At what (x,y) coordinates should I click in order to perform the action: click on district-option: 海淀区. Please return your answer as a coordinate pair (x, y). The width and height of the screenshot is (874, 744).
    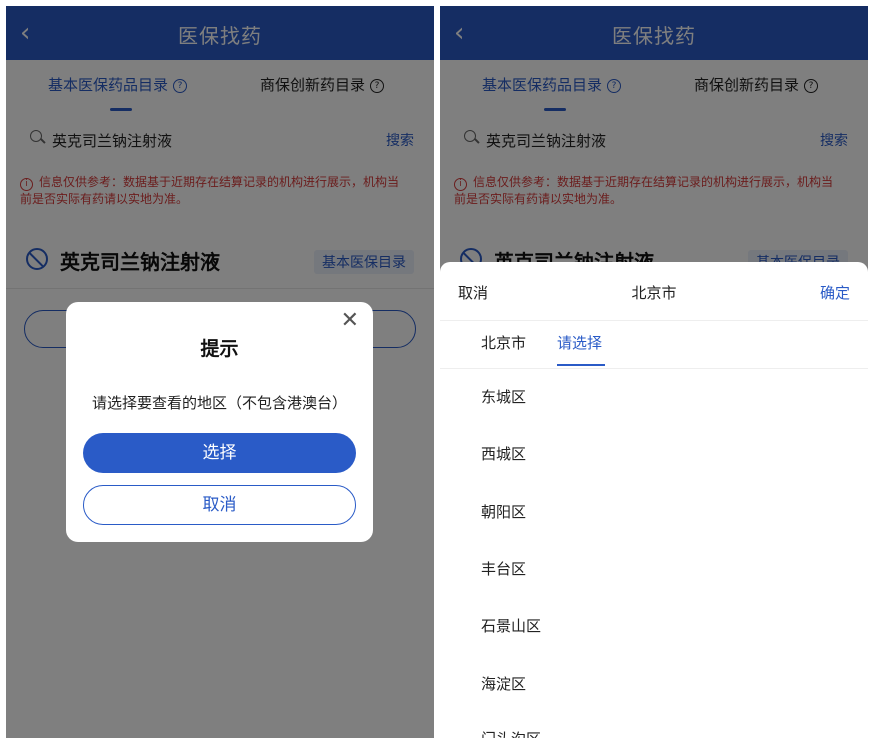
    Looking at the image, I should click on (503, 683).